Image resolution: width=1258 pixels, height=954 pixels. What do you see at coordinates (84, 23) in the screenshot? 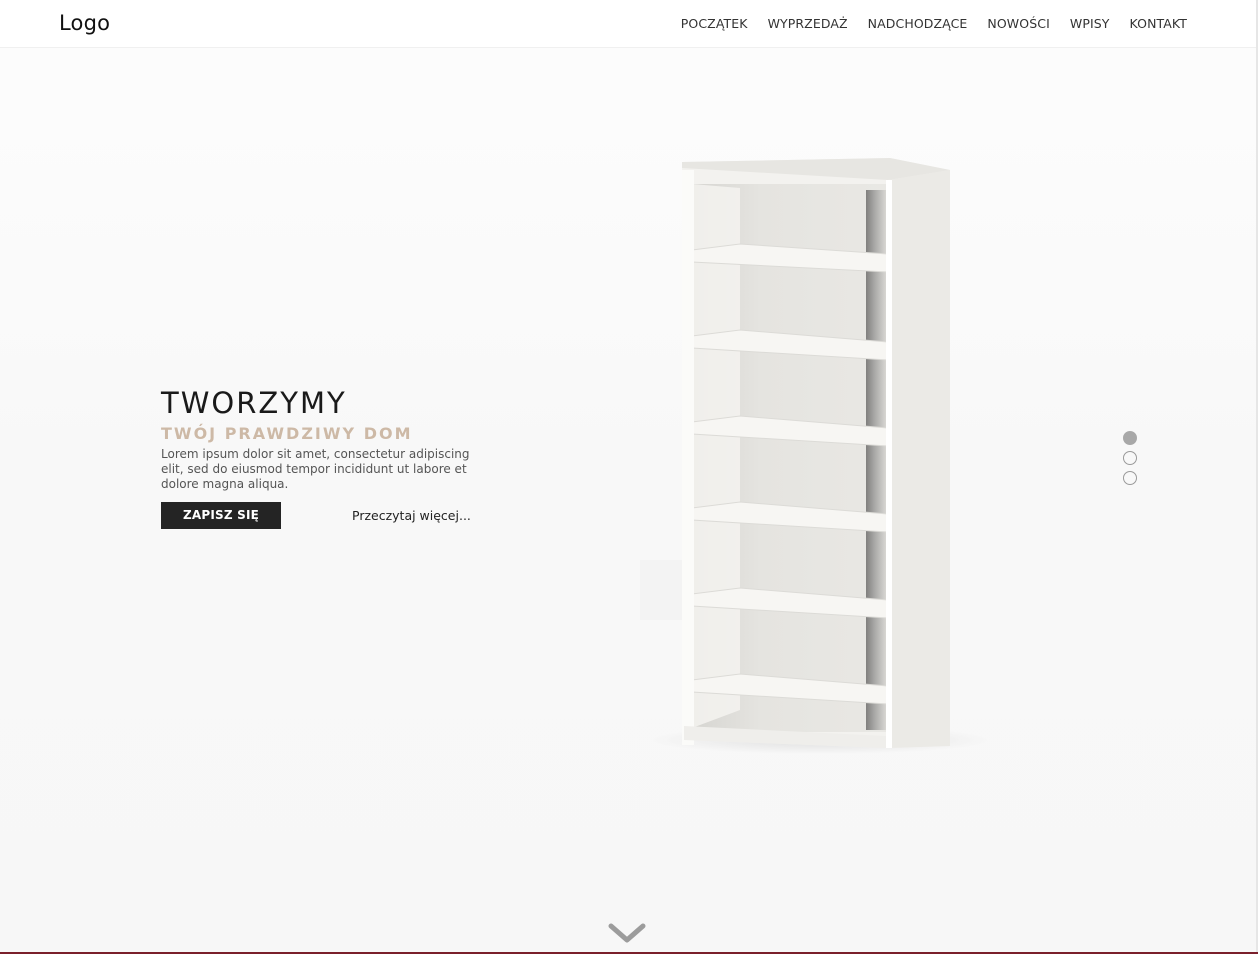
I see `logo: Logo` at bounding box center [84, 23].